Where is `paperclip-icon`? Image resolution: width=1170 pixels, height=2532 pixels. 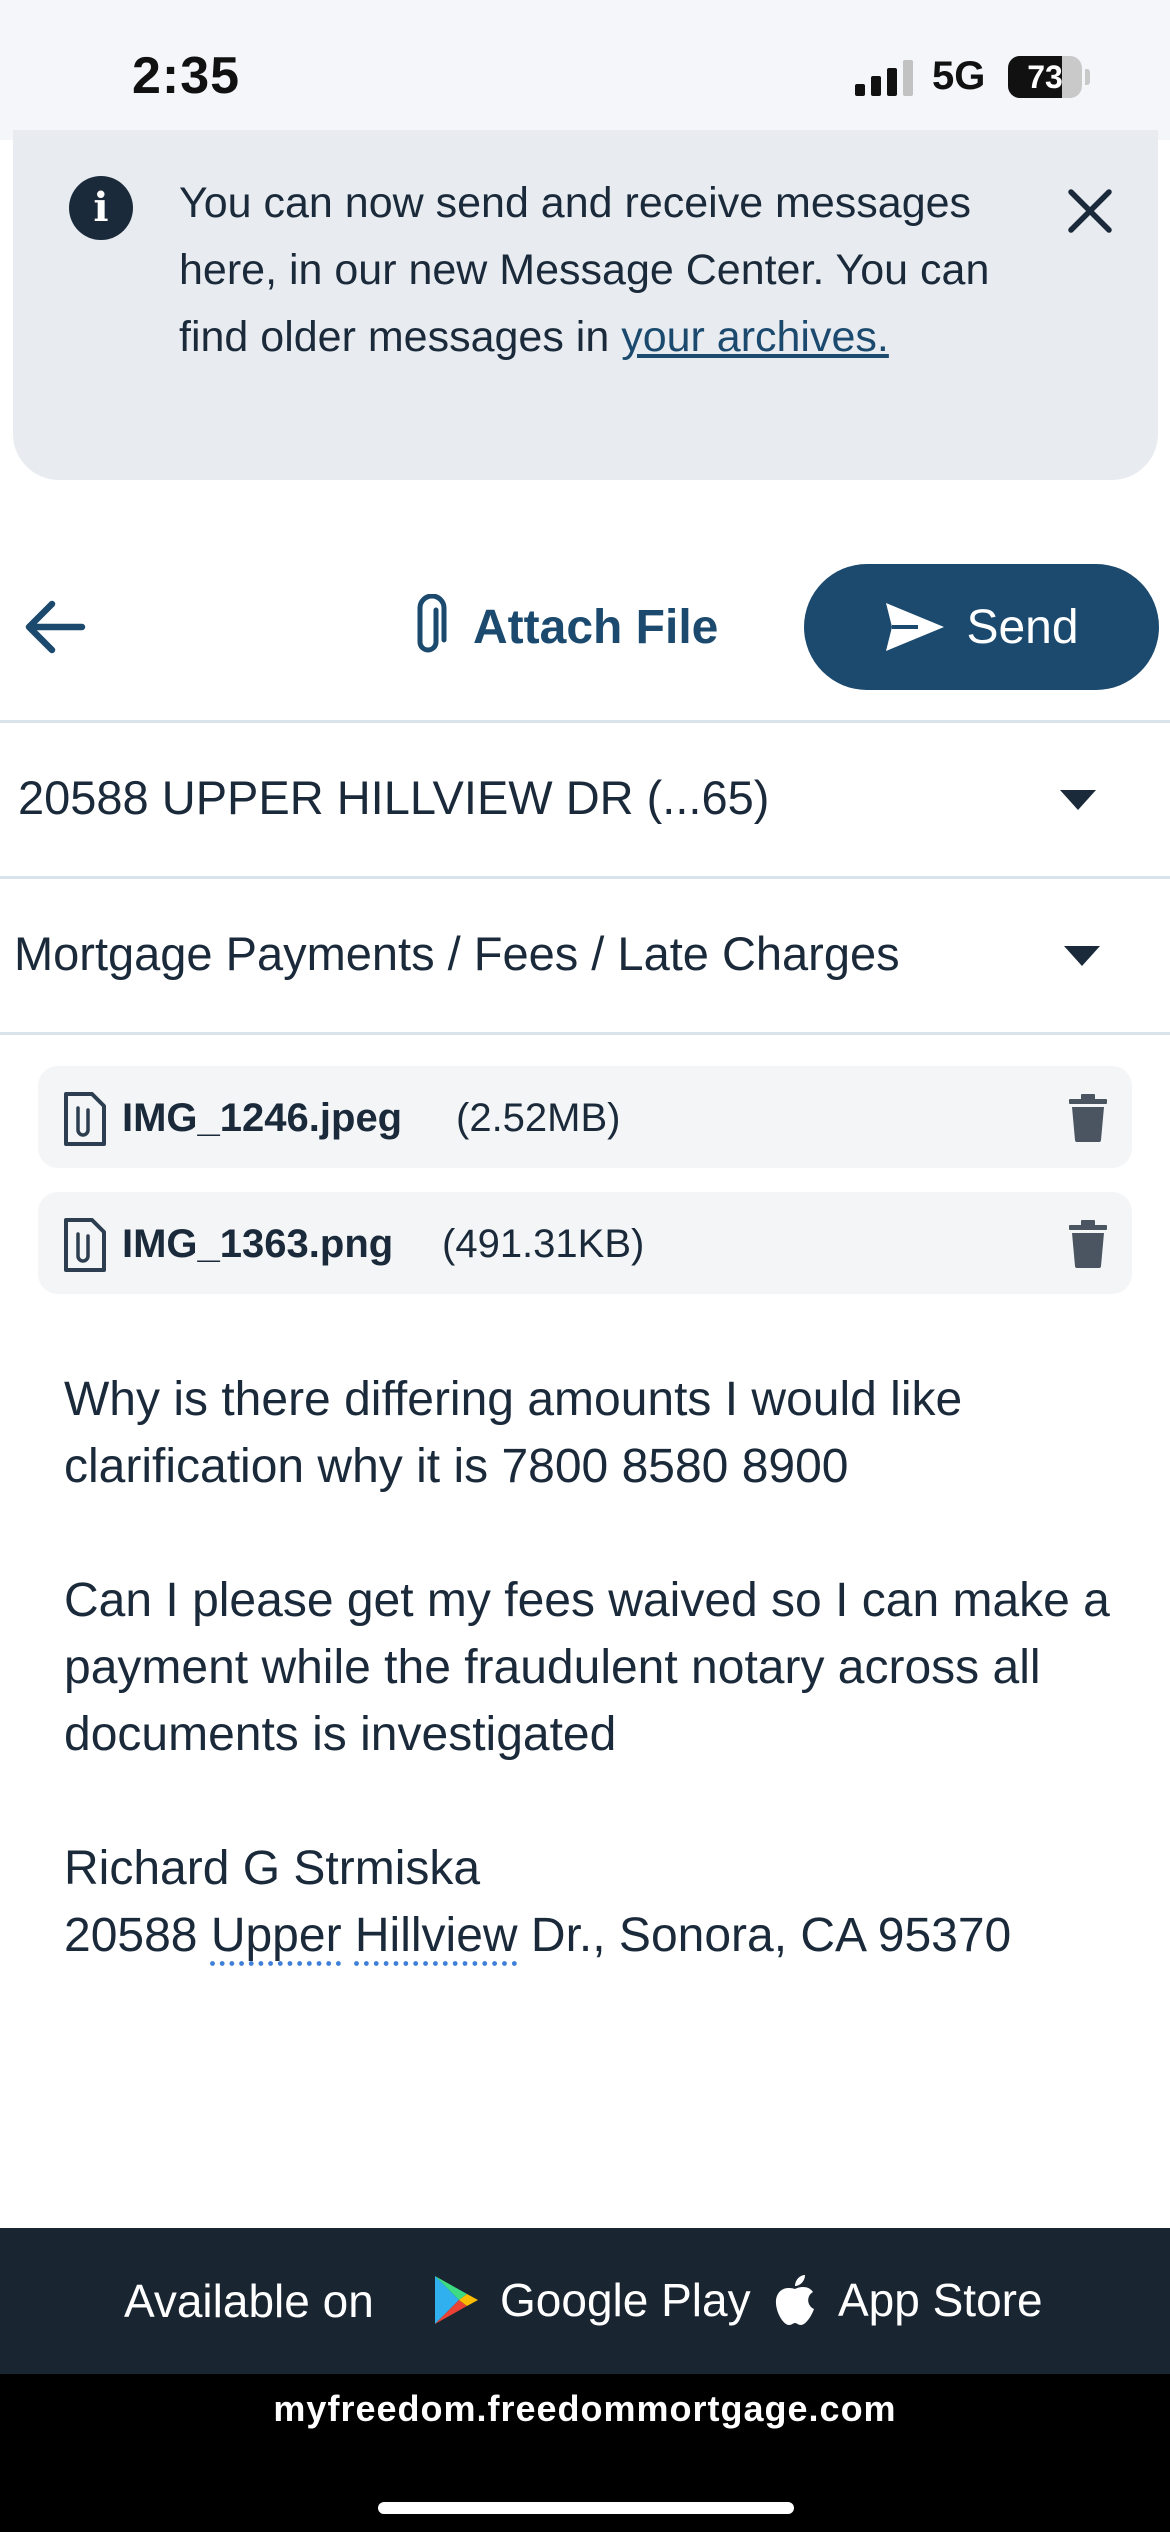 paperclip-icon is located at coordinates (432, 623).